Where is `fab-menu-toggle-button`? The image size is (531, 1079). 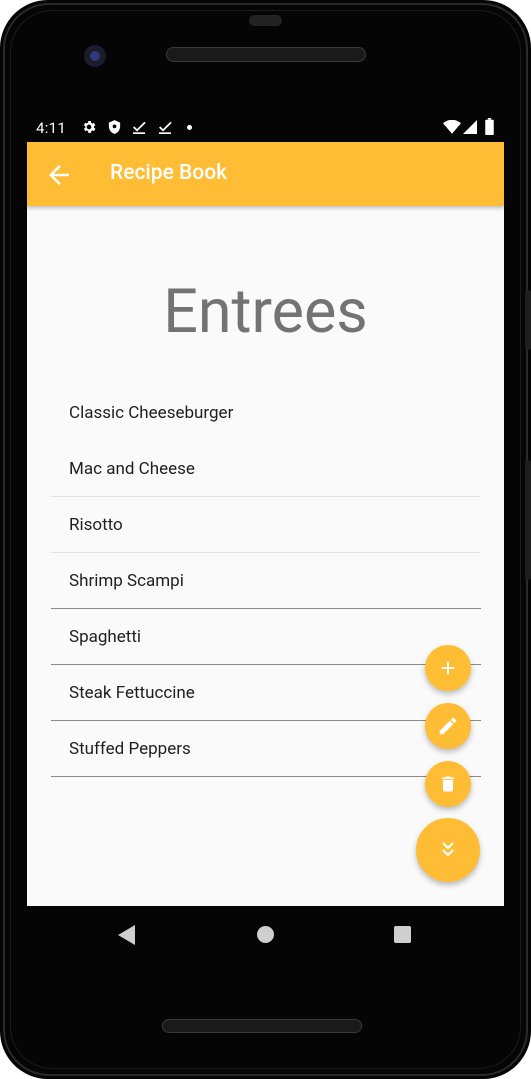
fab-menu-toggle-button is located at coordinates (448, 850).